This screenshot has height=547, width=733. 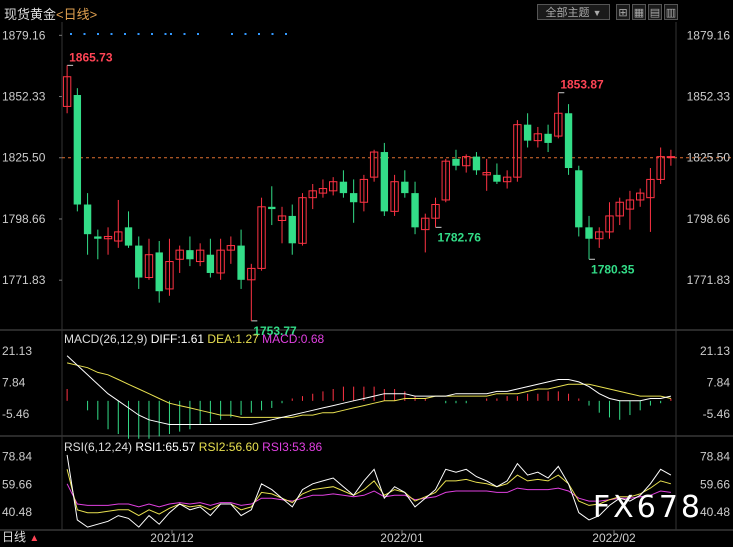 I want to click on price-tick-right: 1771.83, so click(x=709, y=280).